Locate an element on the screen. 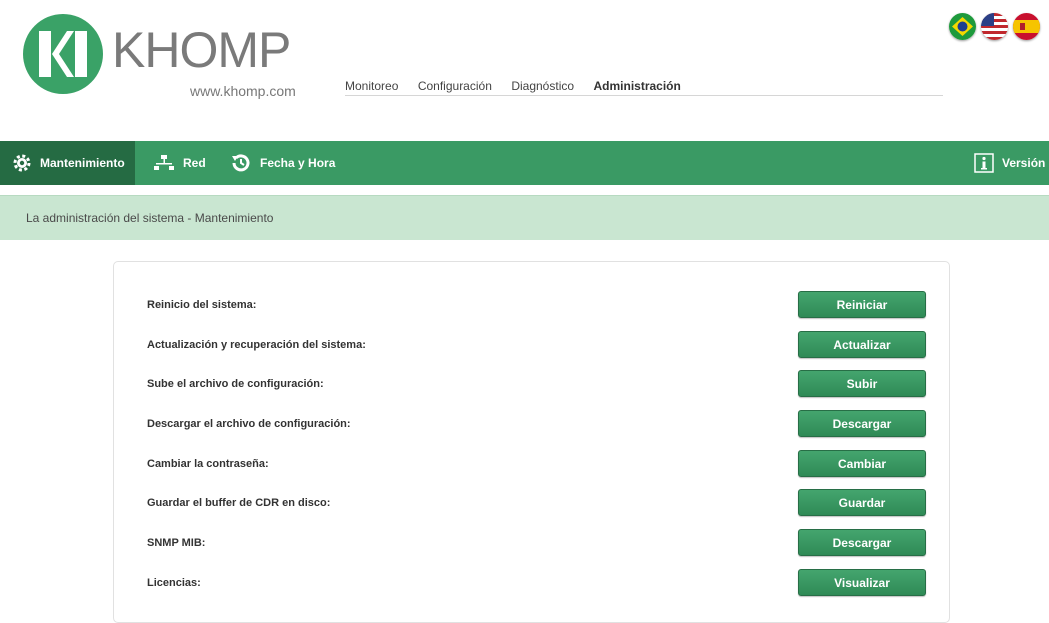 The image size is (1049, 623). language-selector is located at coordinates (994, 26).